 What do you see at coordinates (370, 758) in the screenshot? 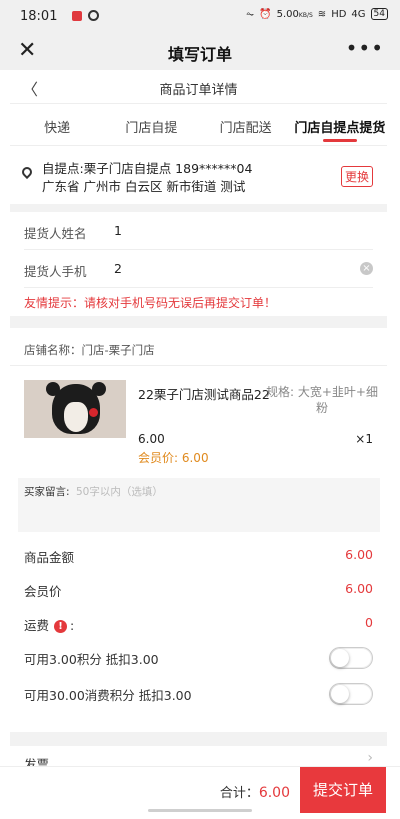
I see `chevron-right-icon: ›` at bounding box center [370, 758].